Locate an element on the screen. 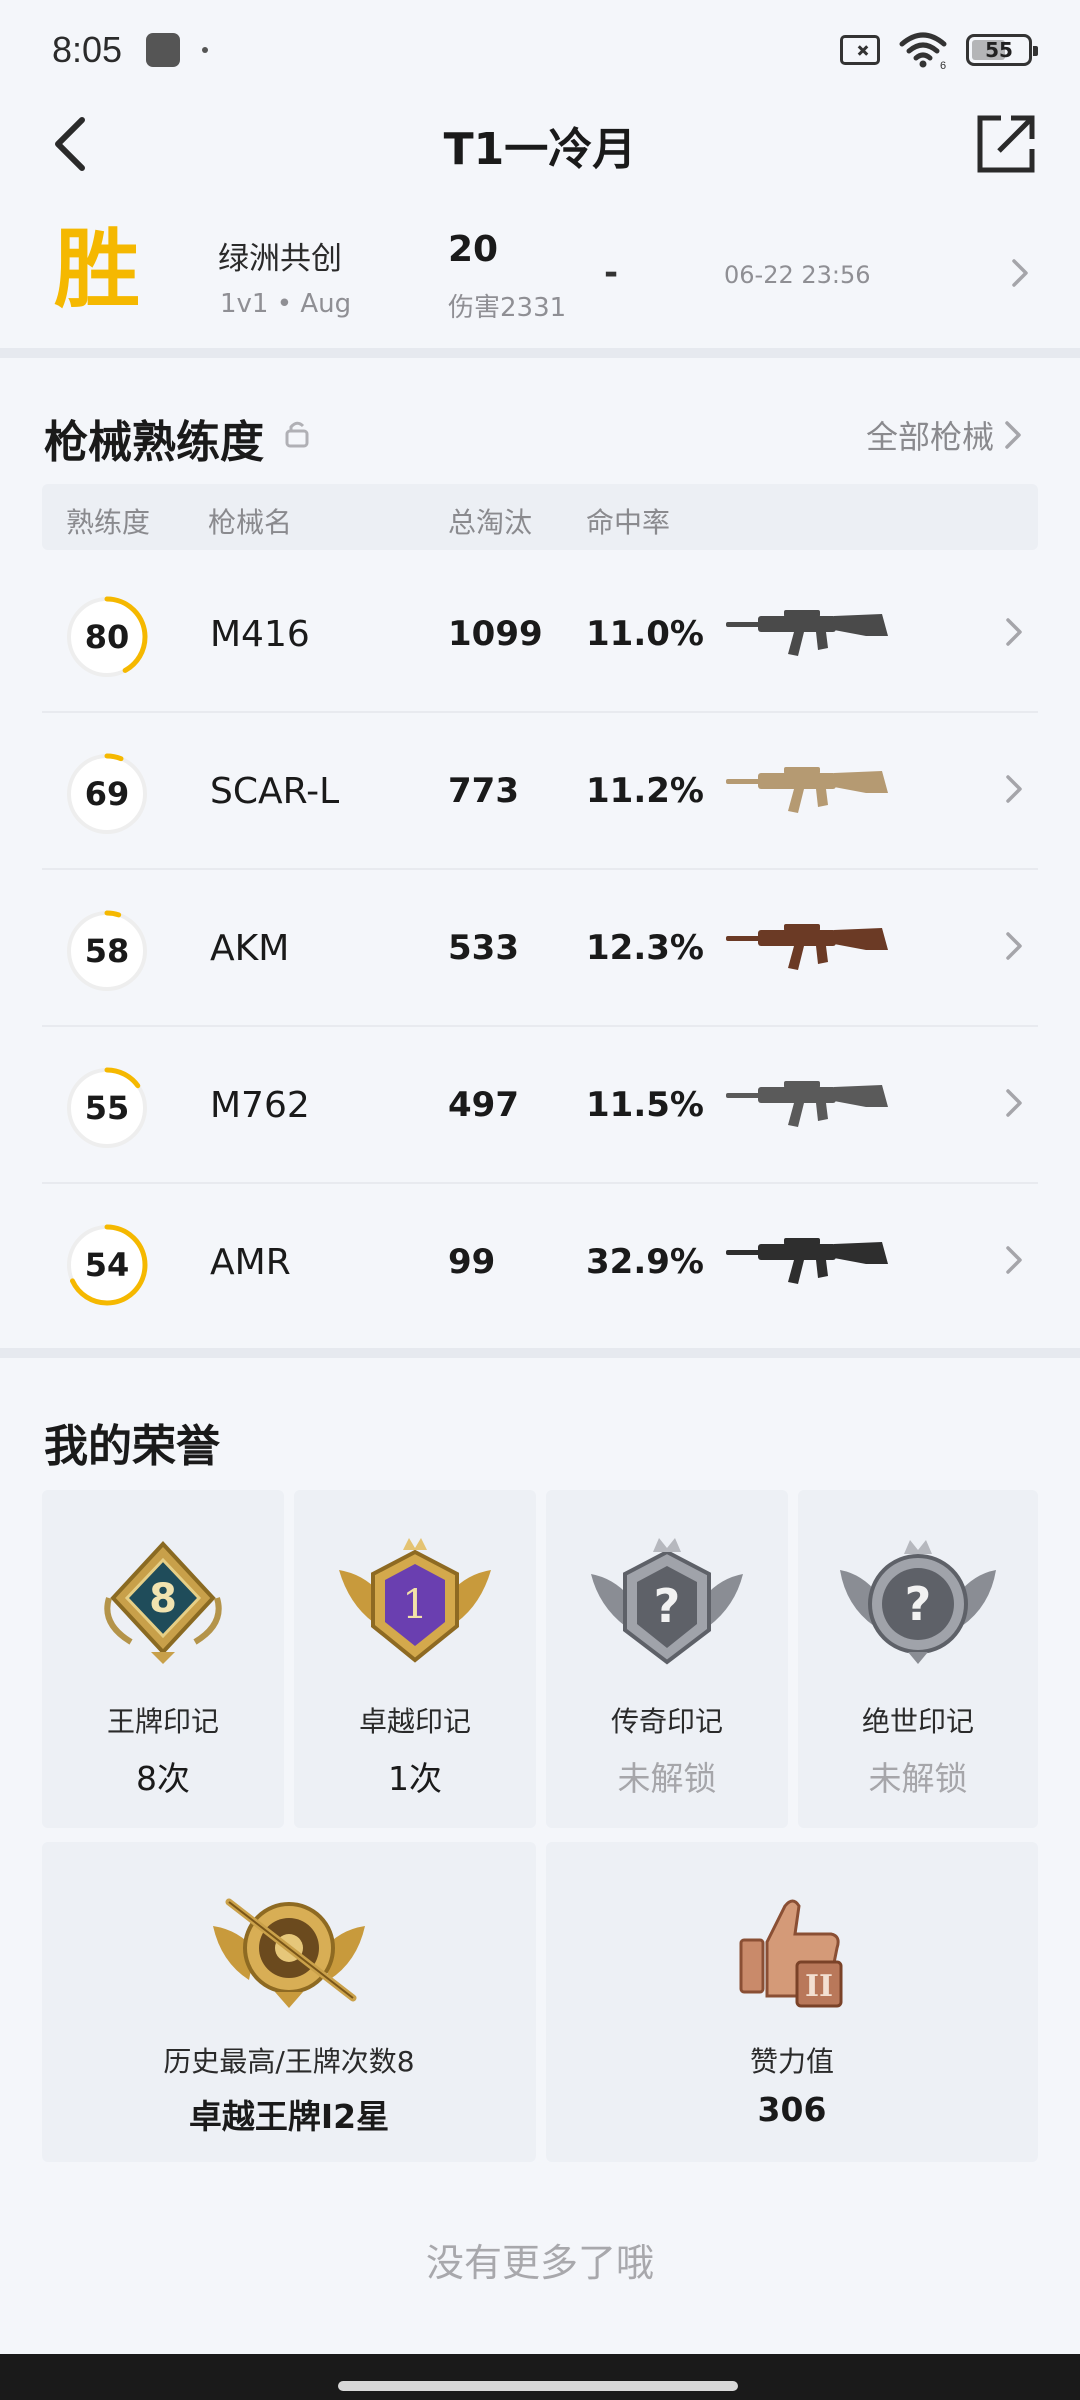 This screenshot has height=2400, width=1080. status-time: 8:05 is located at coordinates (87, 49).